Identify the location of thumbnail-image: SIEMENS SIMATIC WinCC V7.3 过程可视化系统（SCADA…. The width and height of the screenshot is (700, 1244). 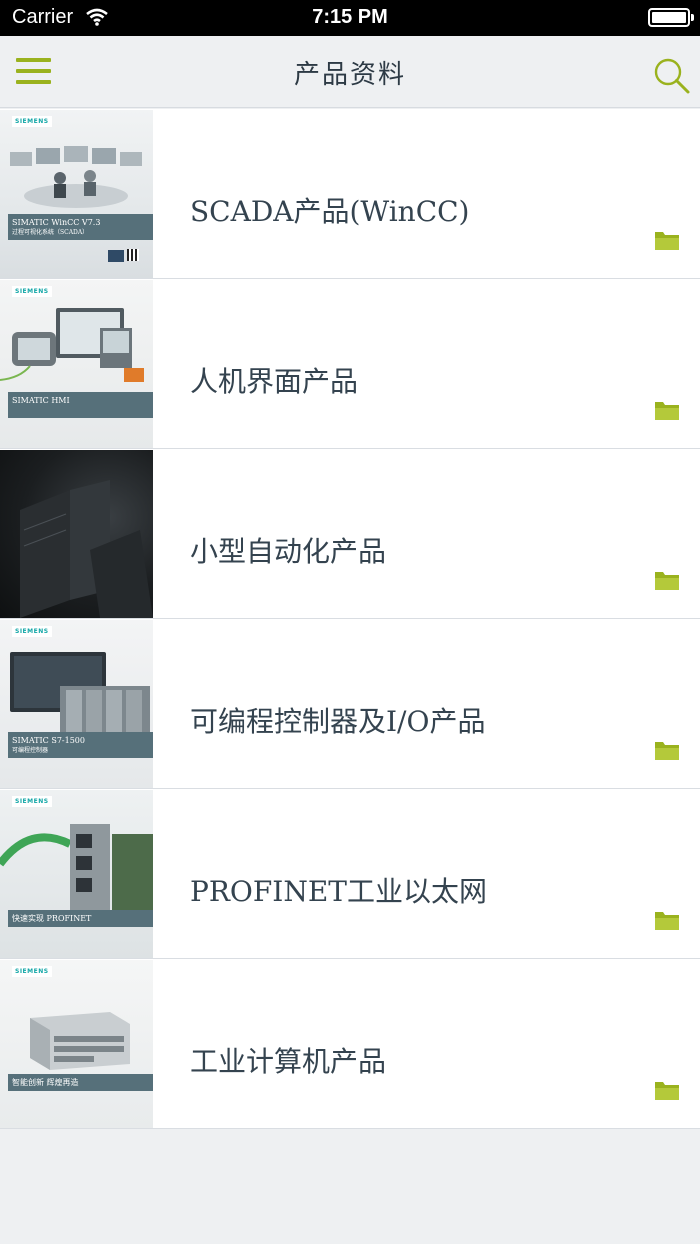
(76, 194).